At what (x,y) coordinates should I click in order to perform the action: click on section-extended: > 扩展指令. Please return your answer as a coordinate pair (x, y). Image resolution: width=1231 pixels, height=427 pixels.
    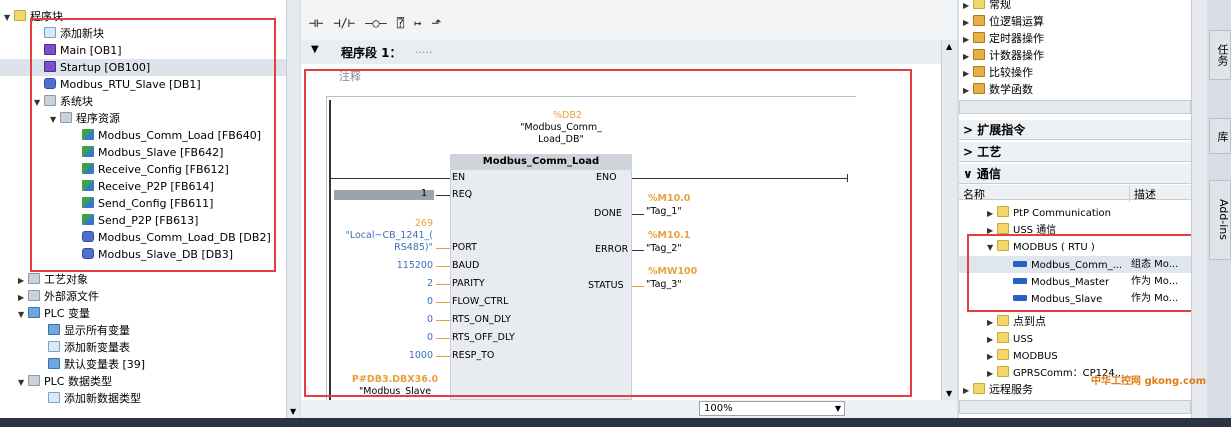
    Looking at the image, I should click on (1083, 130).